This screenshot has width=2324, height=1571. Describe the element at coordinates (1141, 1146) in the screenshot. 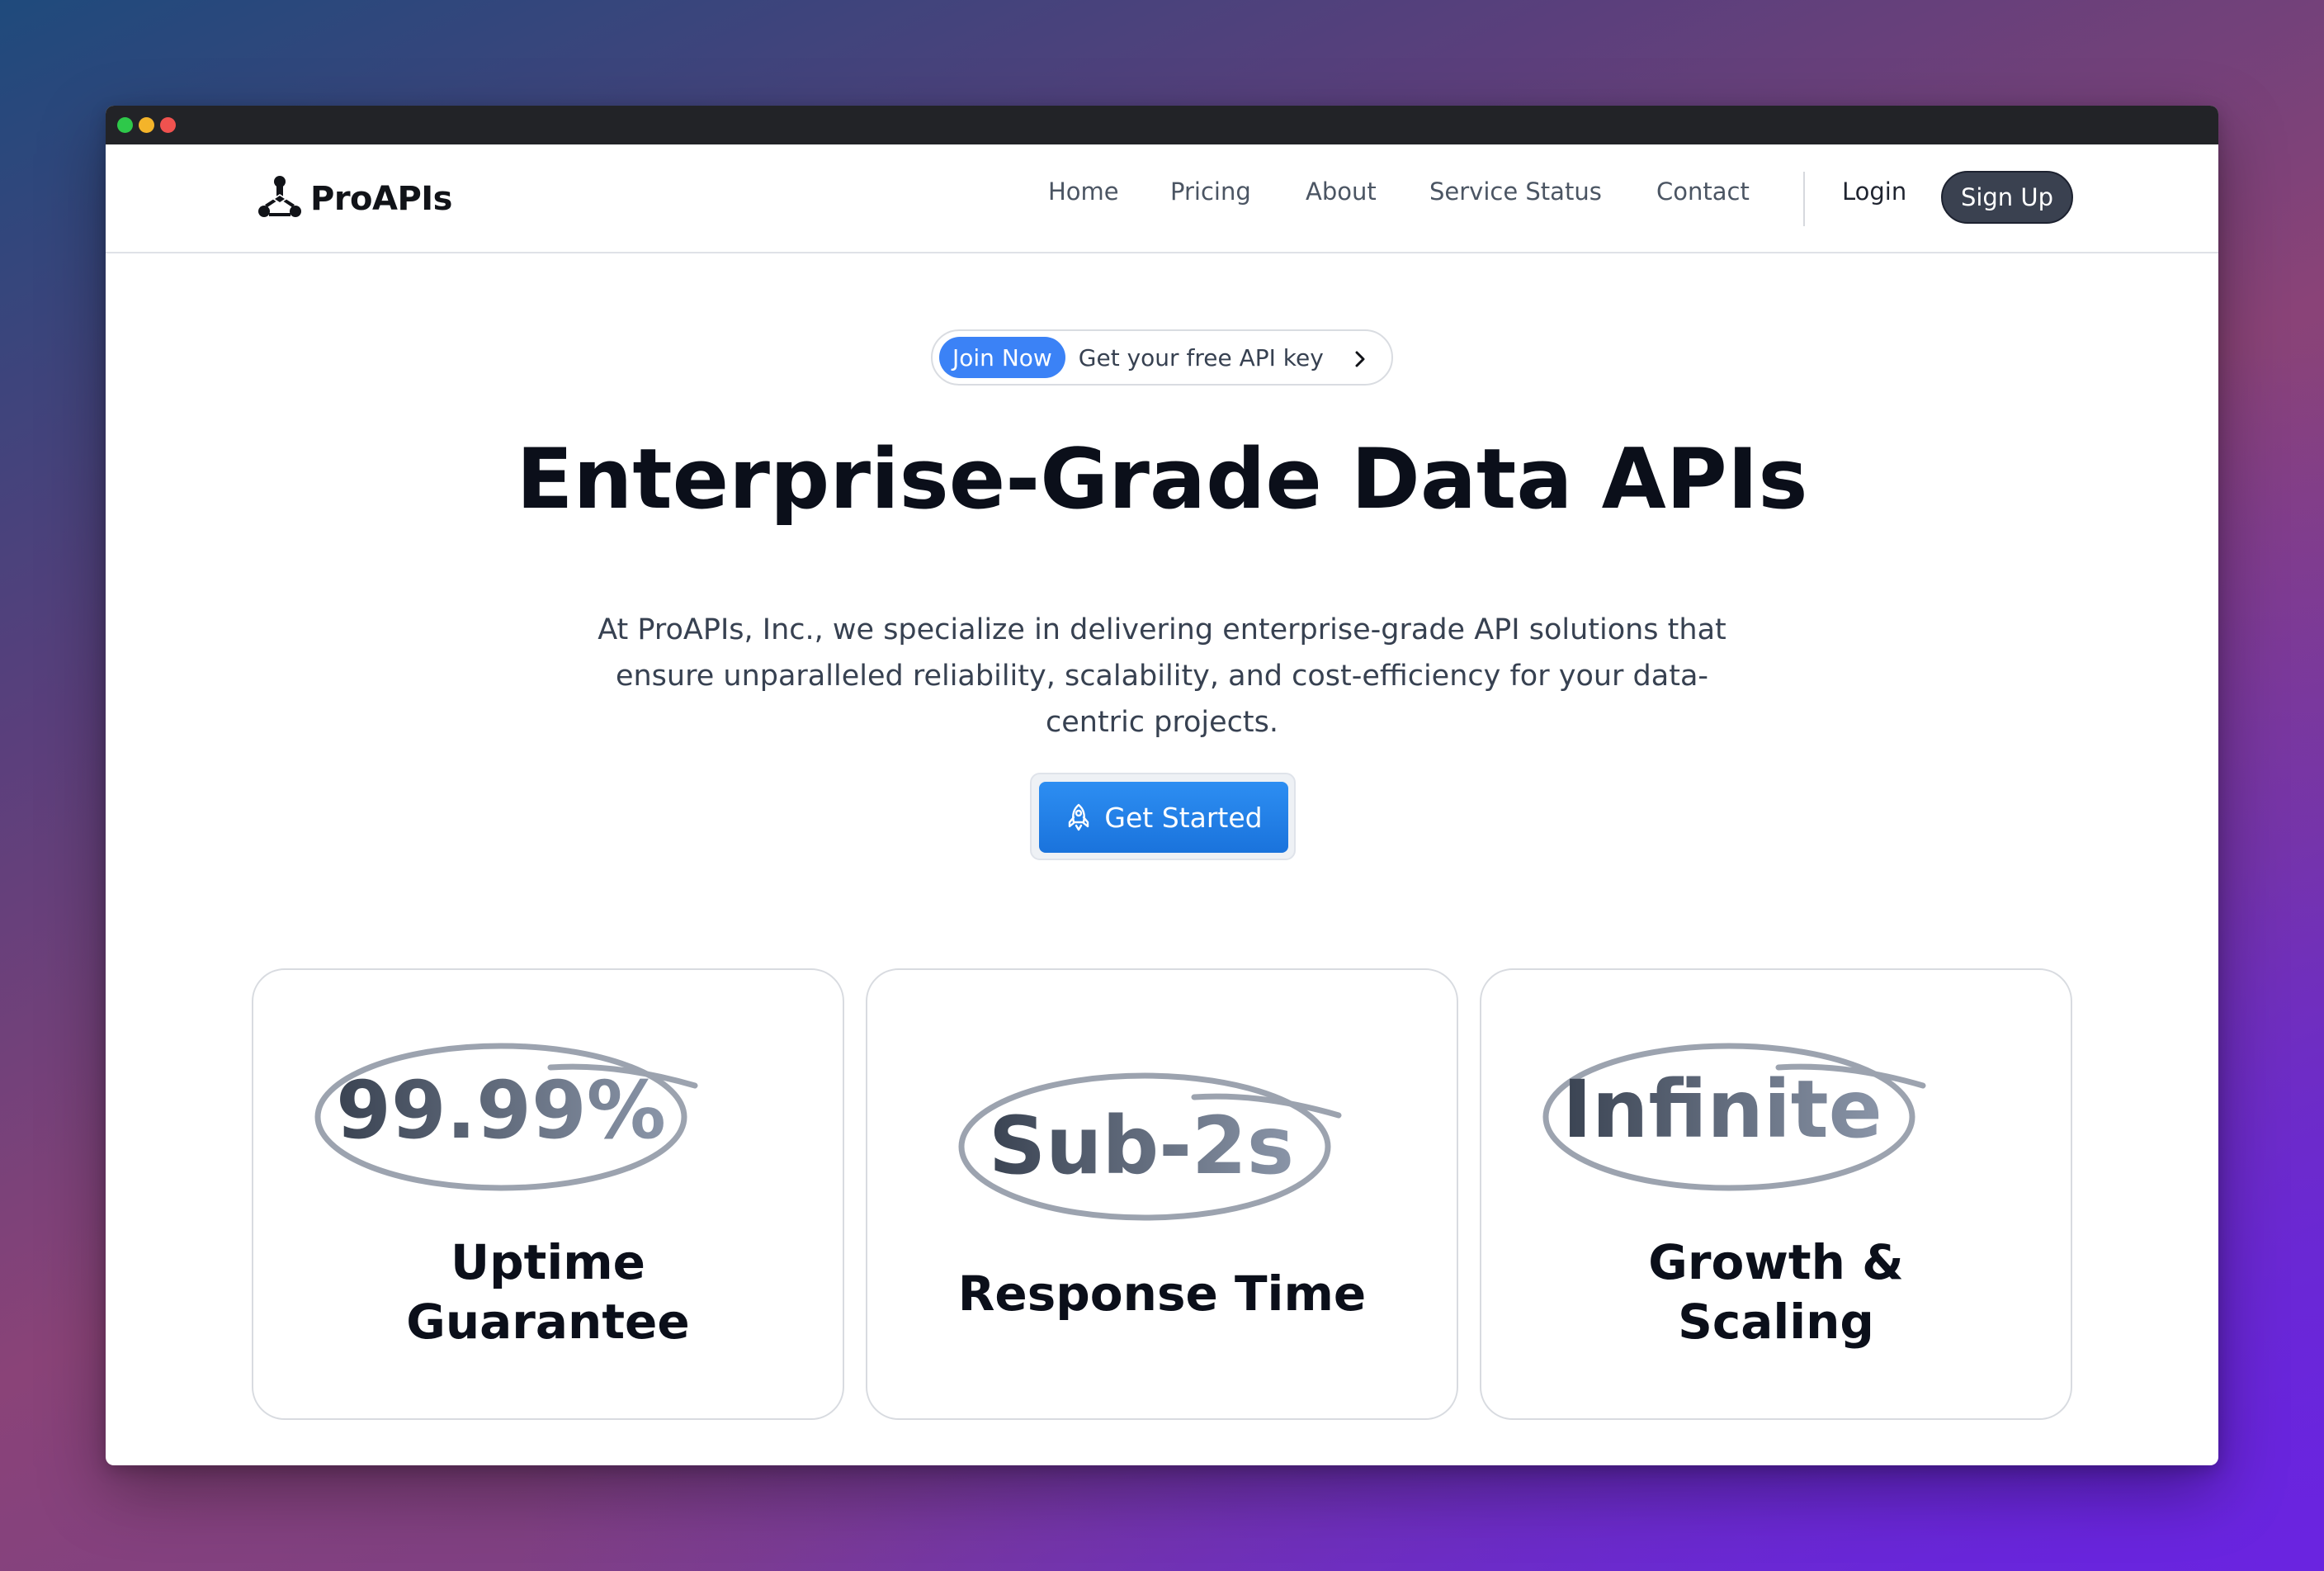

I see `stat-value: Sub-2s` at that location.